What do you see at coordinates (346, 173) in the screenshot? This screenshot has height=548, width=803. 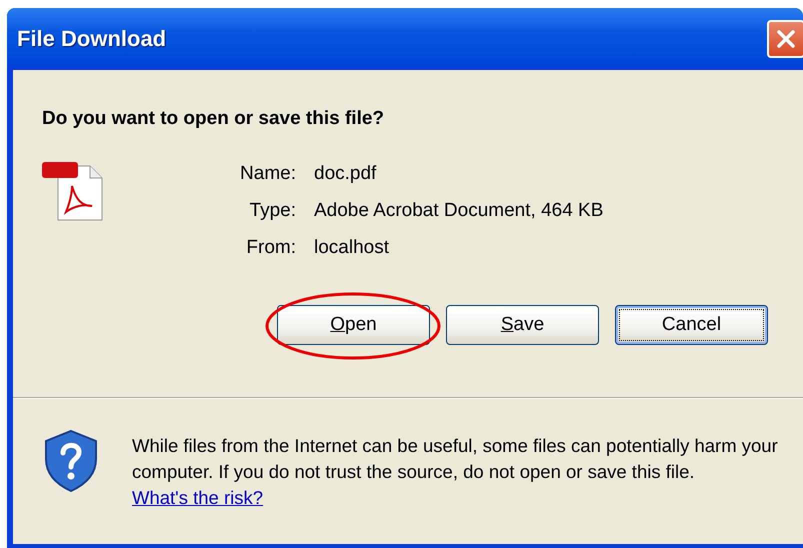 I see `field-value: doc.pdf` at bounding box center [346, 173].